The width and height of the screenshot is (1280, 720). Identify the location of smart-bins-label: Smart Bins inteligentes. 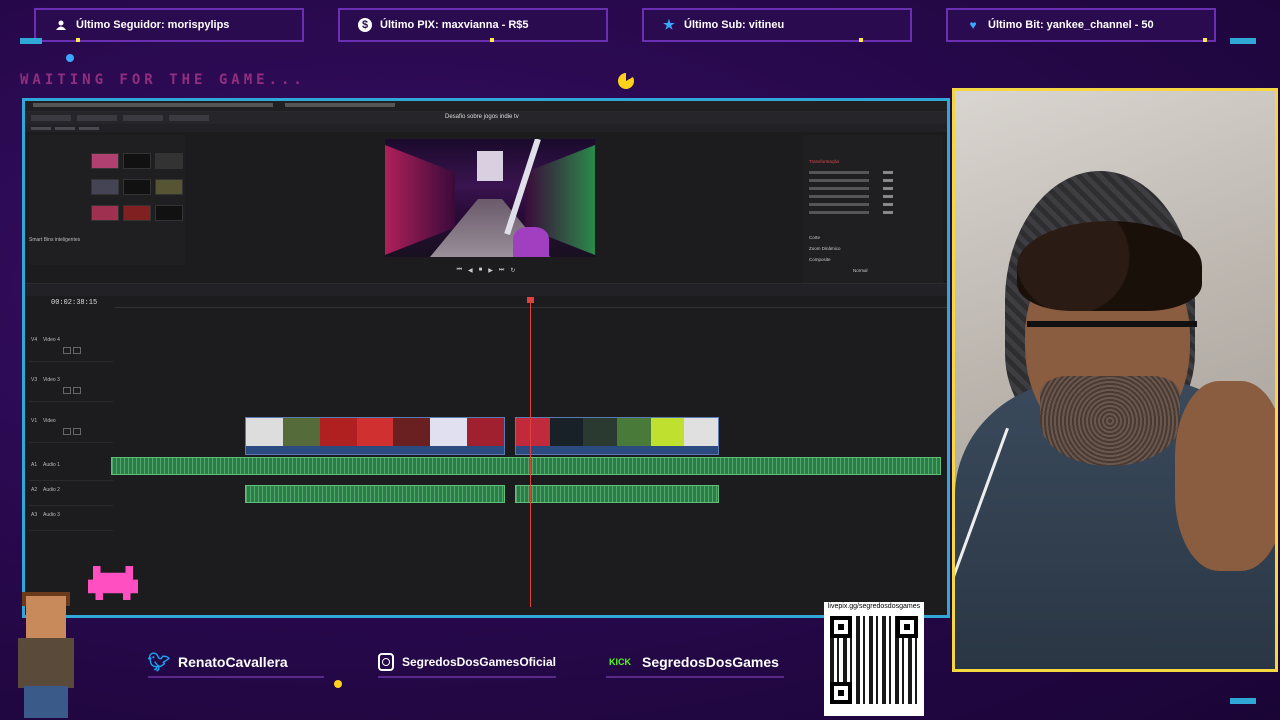
(54, 240).